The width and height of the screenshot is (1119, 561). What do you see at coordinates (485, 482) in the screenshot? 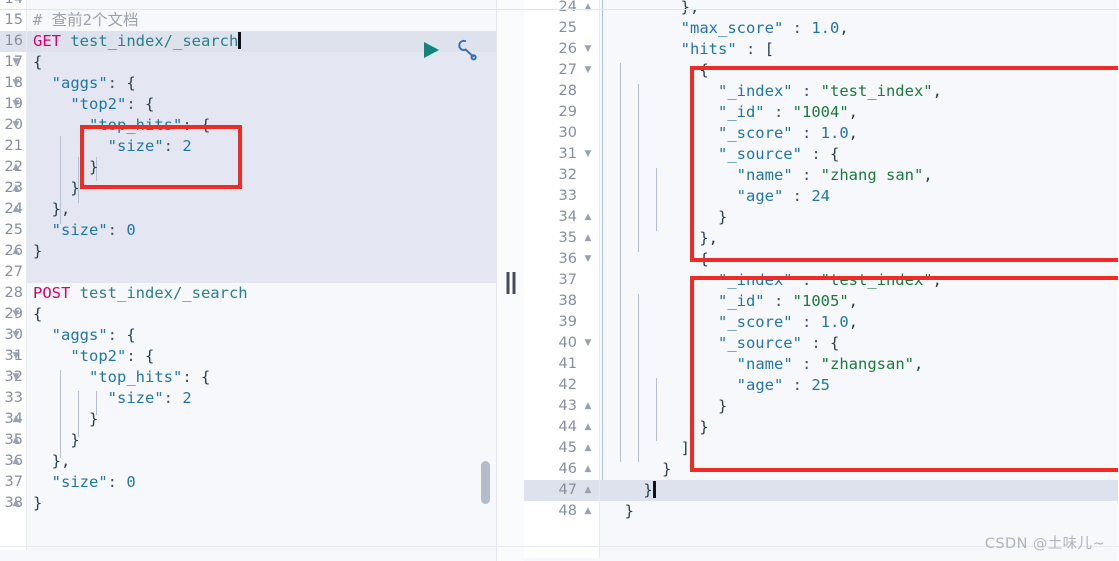
I see `left-pane-scrollbar` at bounding box center [485, 482].